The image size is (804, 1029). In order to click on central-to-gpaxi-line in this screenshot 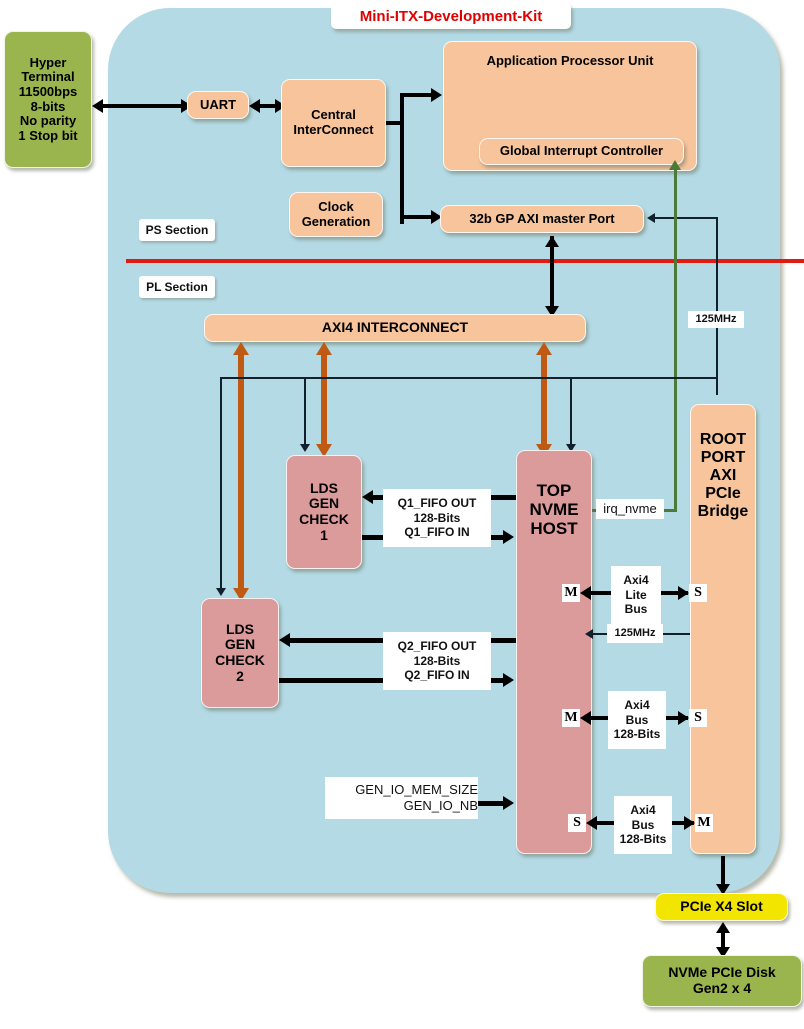, I will do `click(417, 217)`.